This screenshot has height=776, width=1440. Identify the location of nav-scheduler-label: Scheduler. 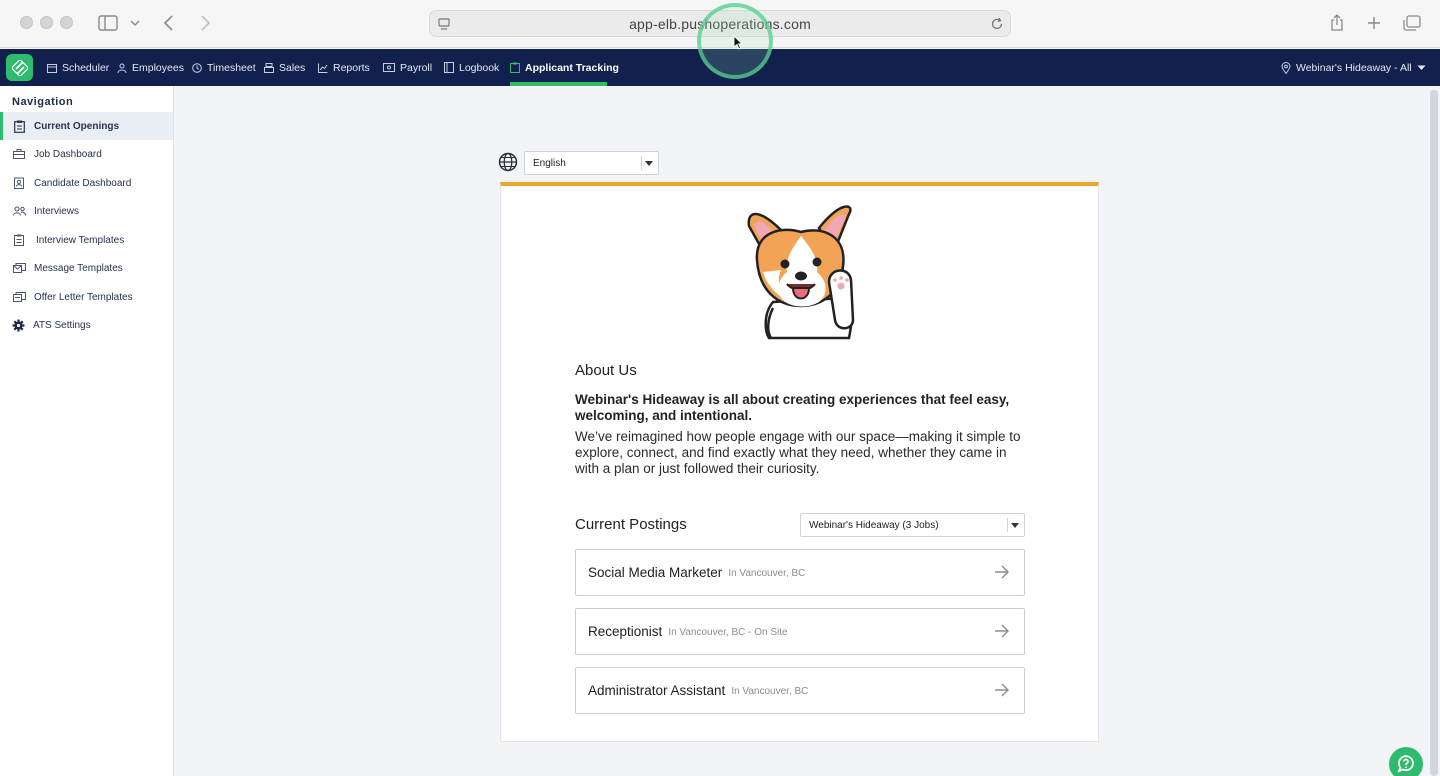
(86, 67).